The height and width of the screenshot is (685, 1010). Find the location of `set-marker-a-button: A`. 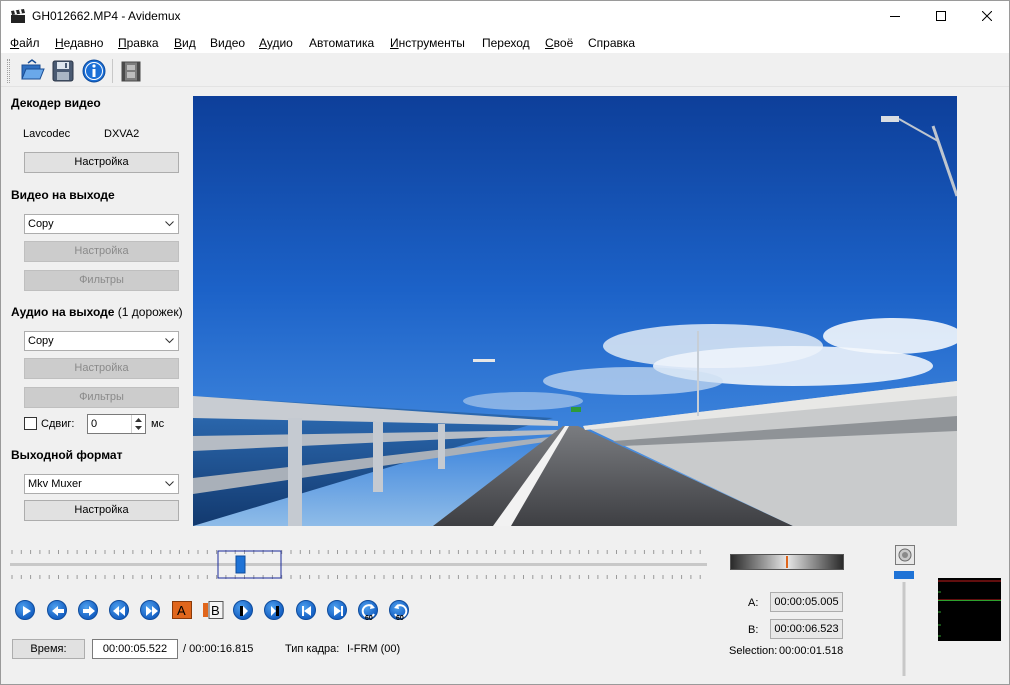

set-marker-a-button: A is located at coordinates (182, 610).